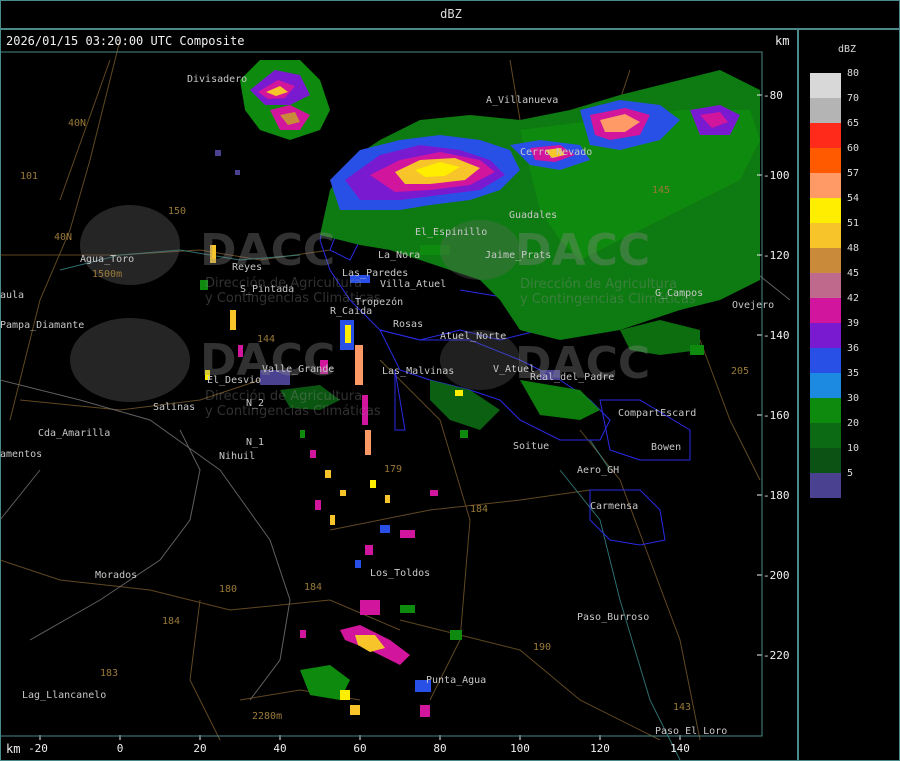 The height and width of the screenshot is (761, 900). What do you see at coordinates (853, 173) in the screenshot?
I see `legend-label: 57` at bounding box center [853, 173].